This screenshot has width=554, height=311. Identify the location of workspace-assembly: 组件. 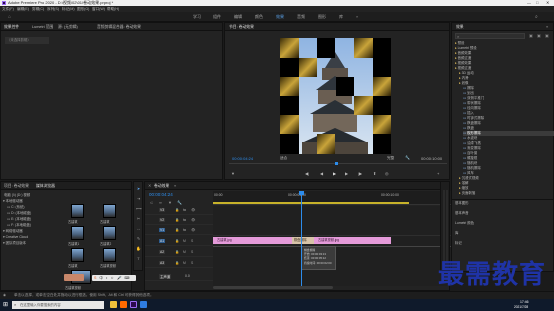
(217, 17).